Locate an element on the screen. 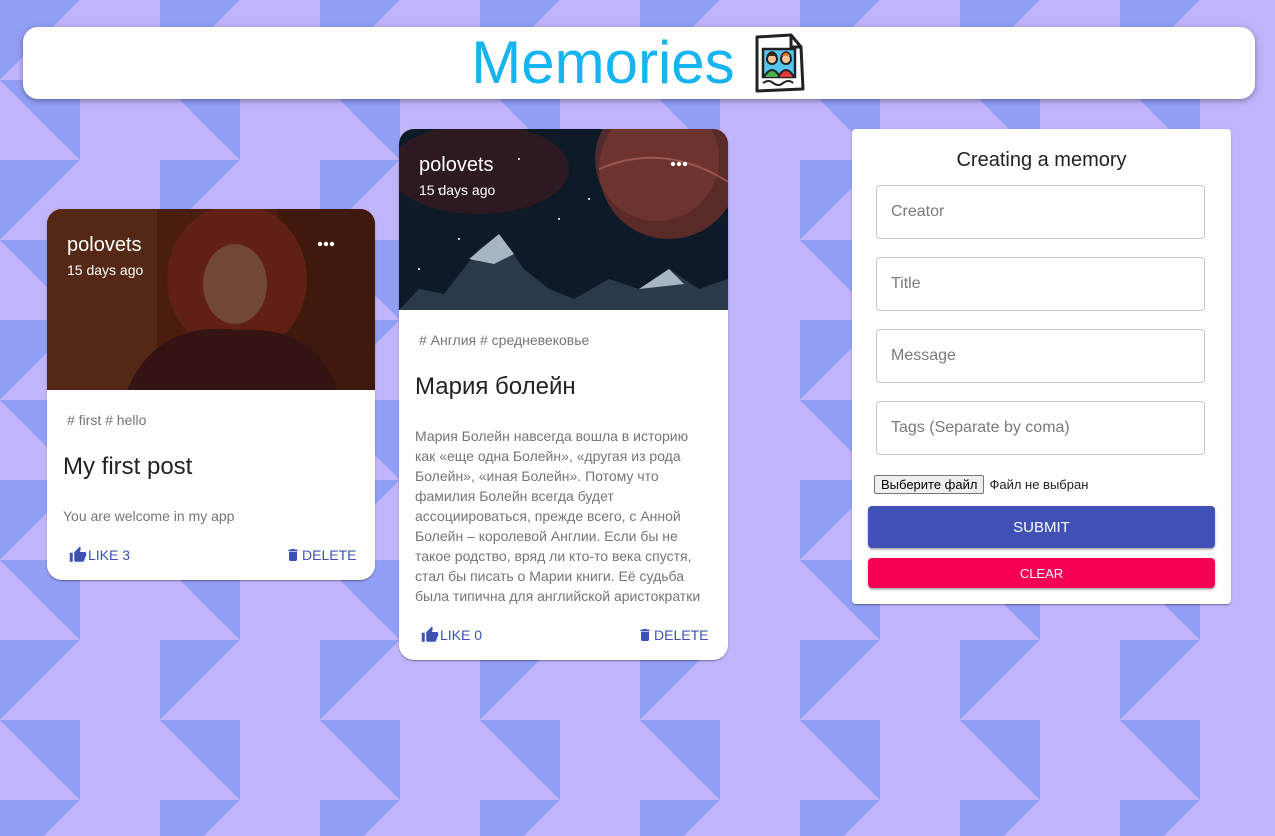 The height and width of the screenshot is (836, 1275). title-field is located at coordinates (1040, 284).